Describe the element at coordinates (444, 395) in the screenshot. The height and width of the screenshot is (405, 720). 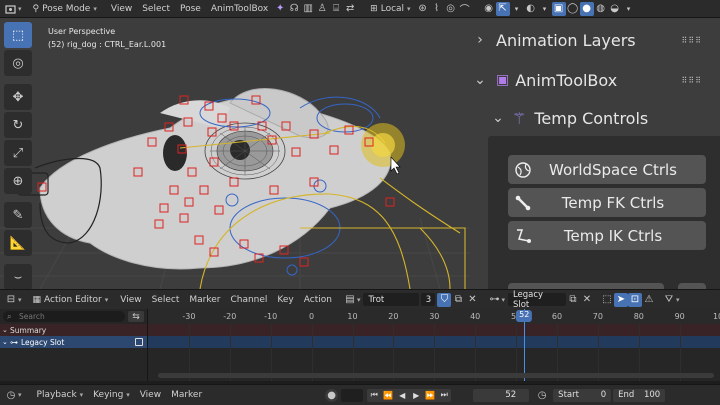
I see `jump-end-icon: ⏭` at that location.